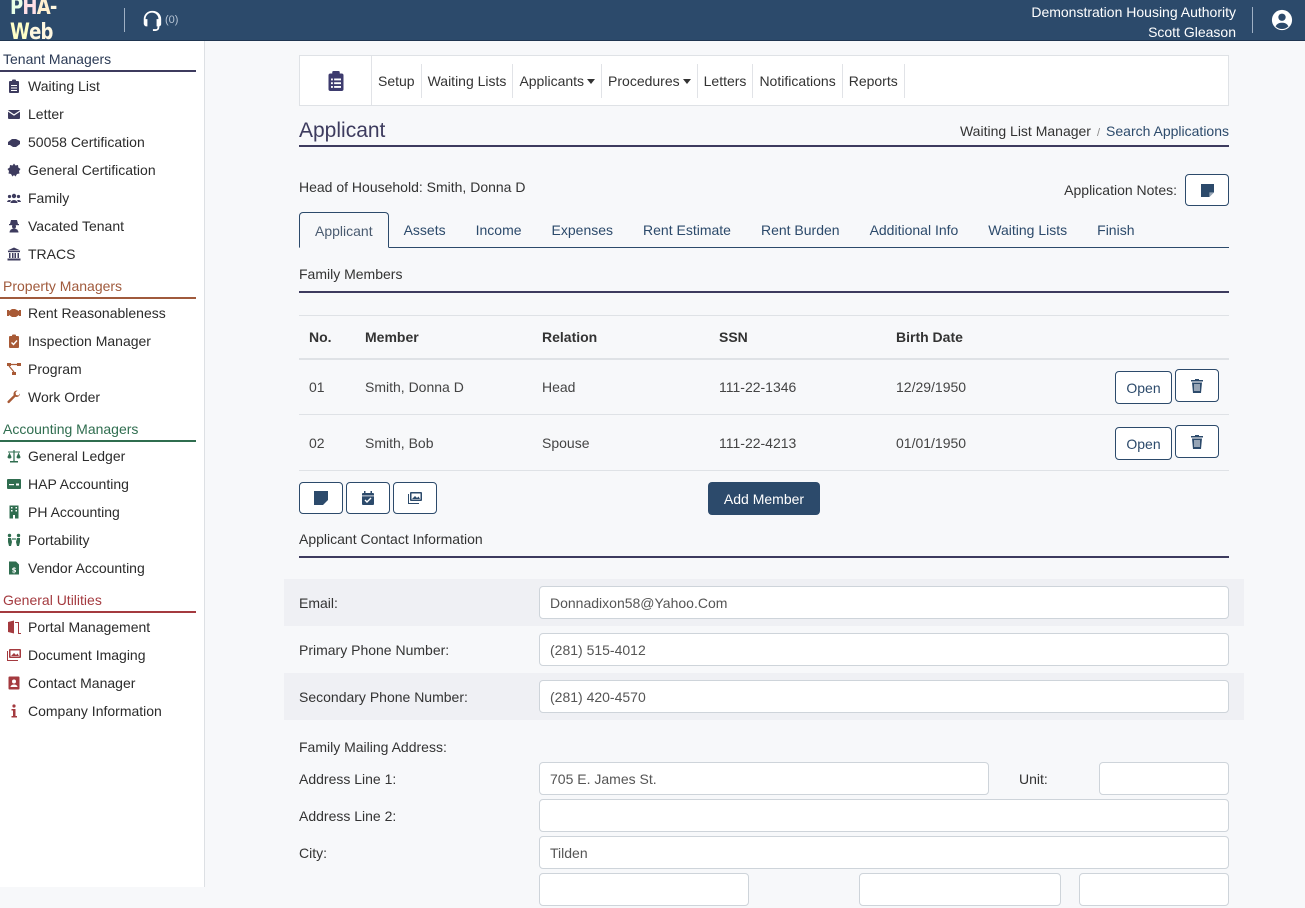 This screenshot has height=908, width=1305. What do you see at coordinates (327, 442) in the screenshot?
I see `cell-no: 02` at bounding box center [327, 442].